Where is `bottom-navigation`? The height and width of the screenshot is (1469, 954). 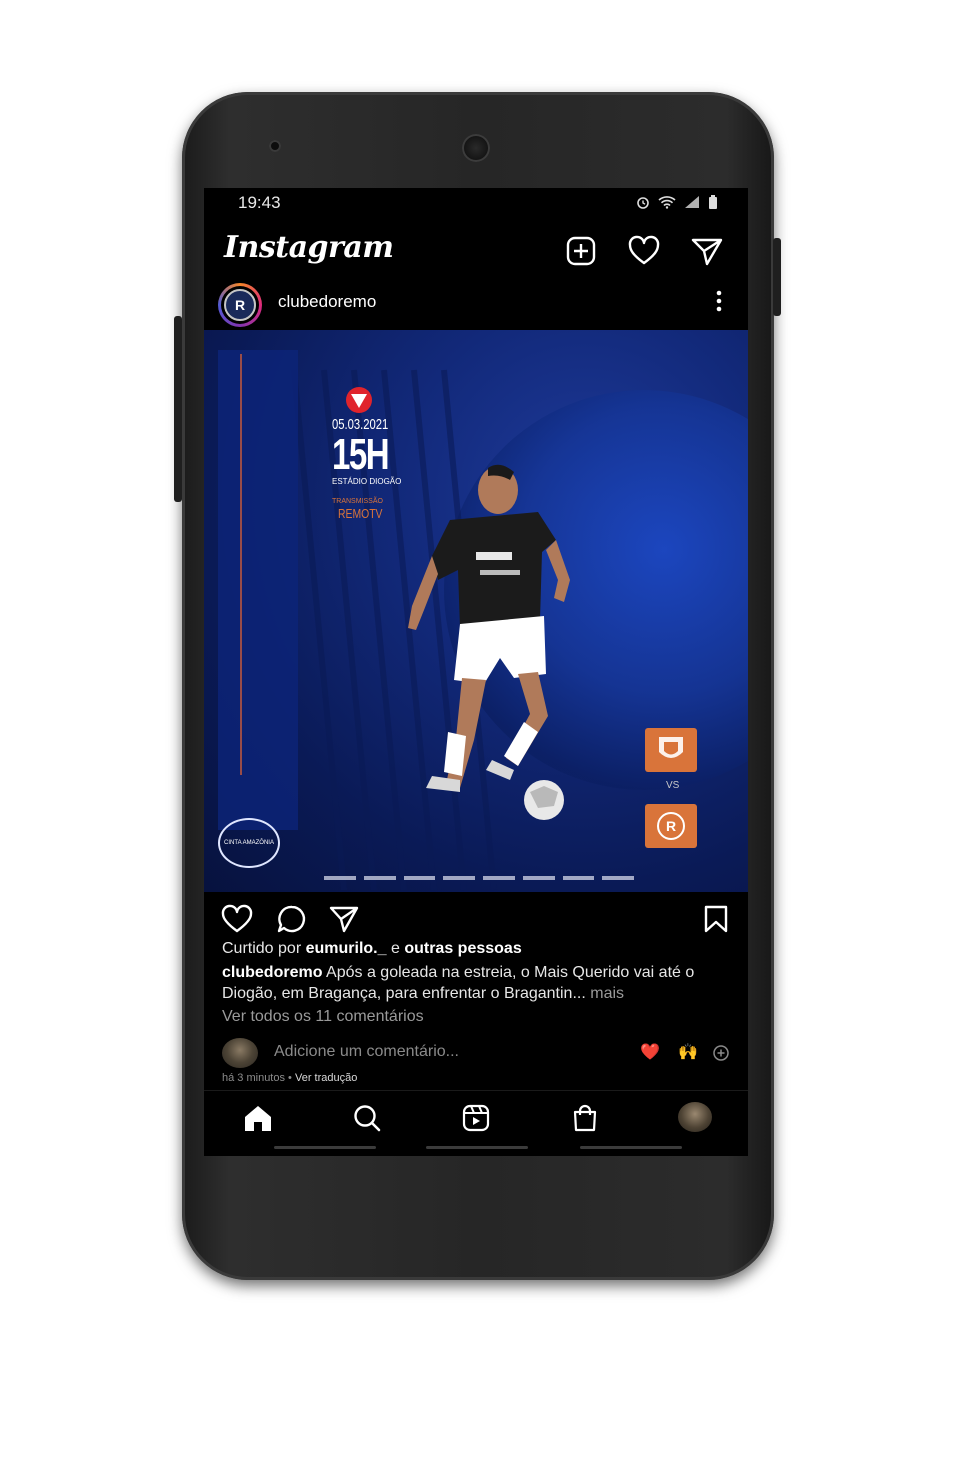
bottom-navigation is located at coordinates (476, 1116).